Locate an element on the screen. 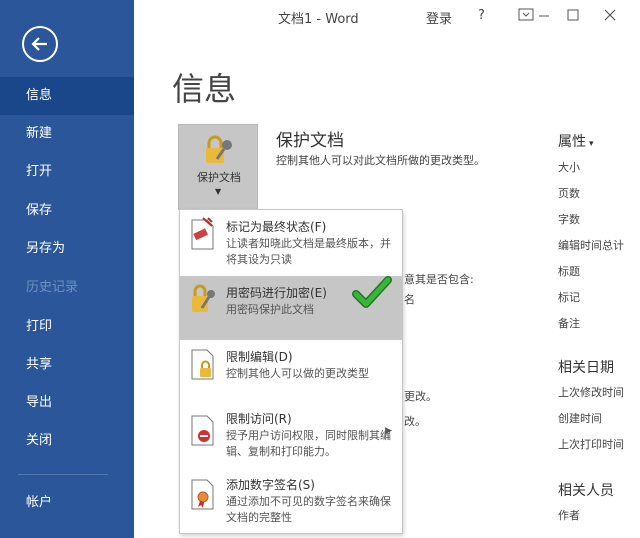 The image size is (640, 538). menu-encrypt-title: 用密码进行加密(E) is located at coordinates (276, 293).